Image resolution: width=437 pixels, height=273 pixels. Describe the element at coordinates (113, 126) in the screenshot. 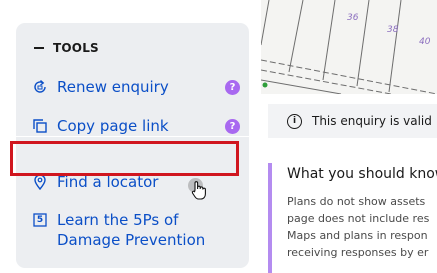

I see `copy-page-link-label: Copy page link` at that location.